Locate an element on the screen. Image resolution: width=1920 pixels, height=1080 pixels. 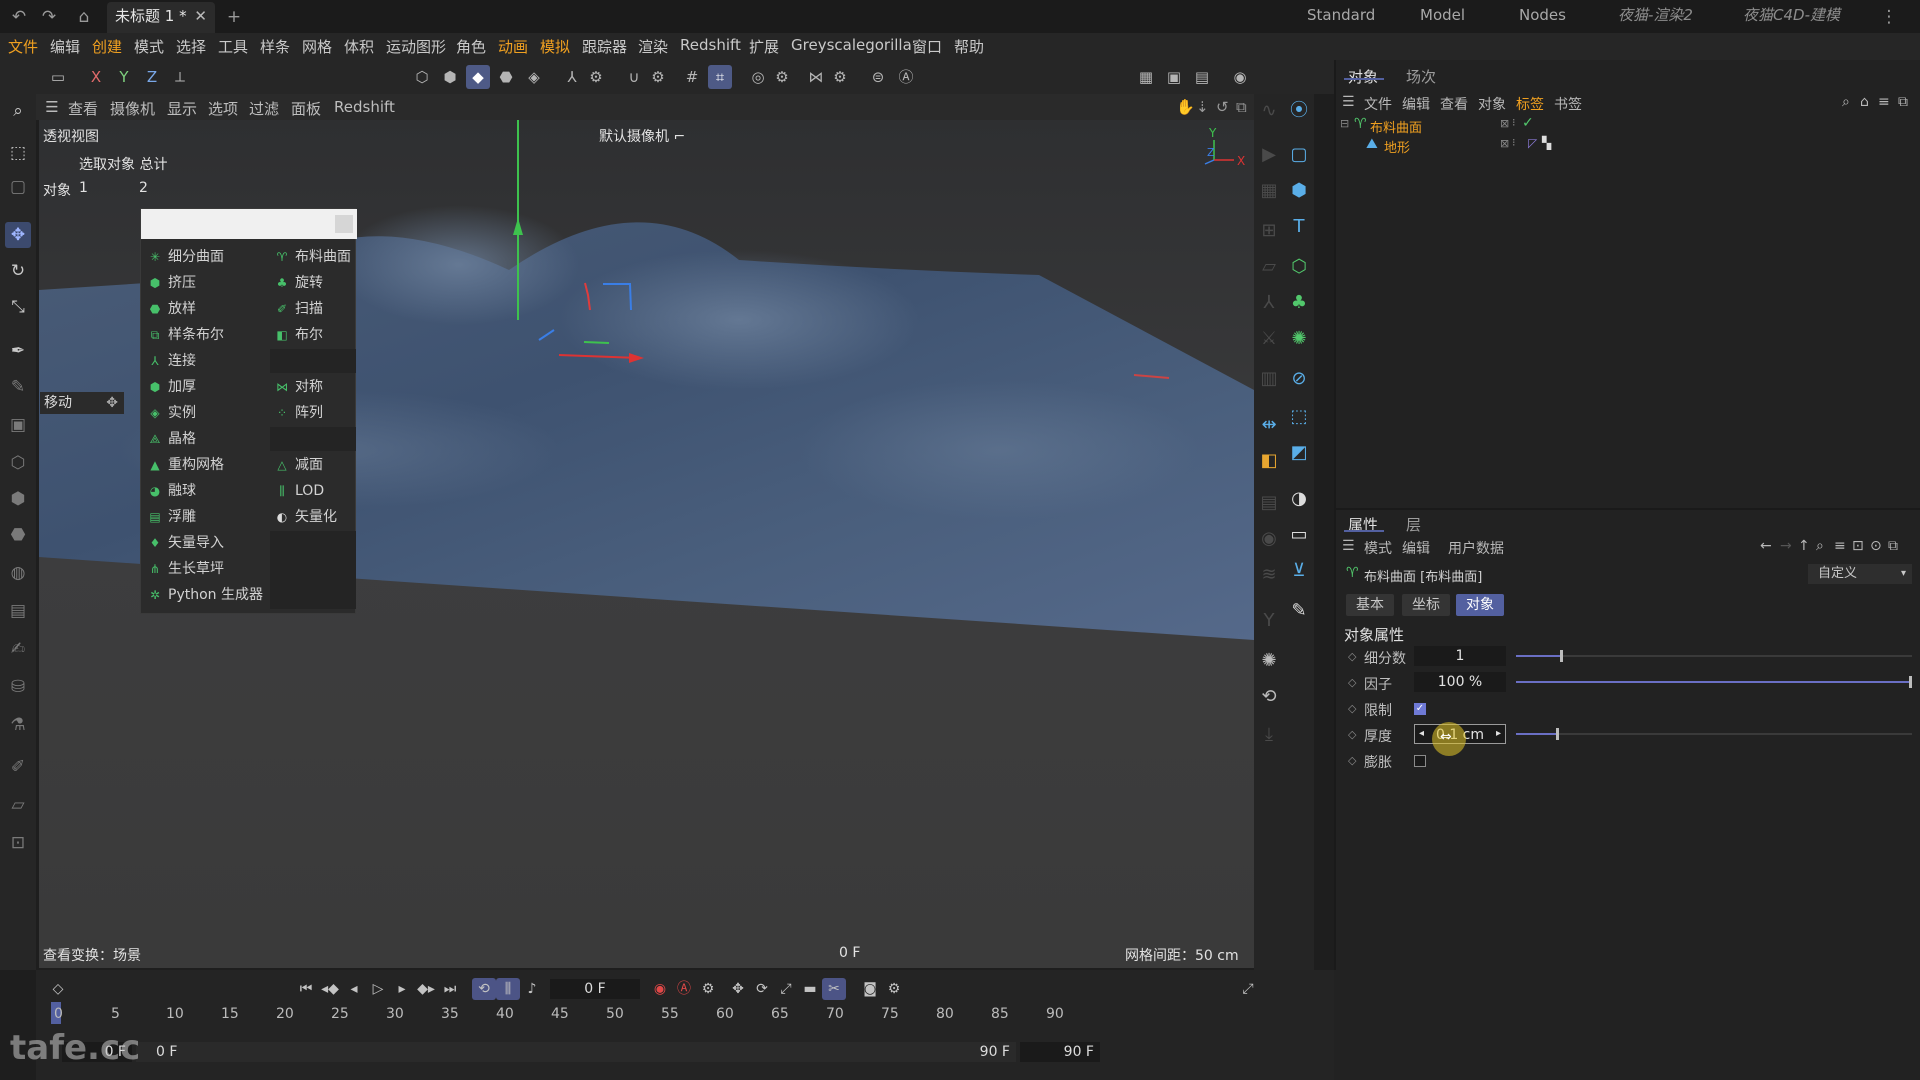
prop-subdivisions-slider-knob is located at coordinates (1561, 656).